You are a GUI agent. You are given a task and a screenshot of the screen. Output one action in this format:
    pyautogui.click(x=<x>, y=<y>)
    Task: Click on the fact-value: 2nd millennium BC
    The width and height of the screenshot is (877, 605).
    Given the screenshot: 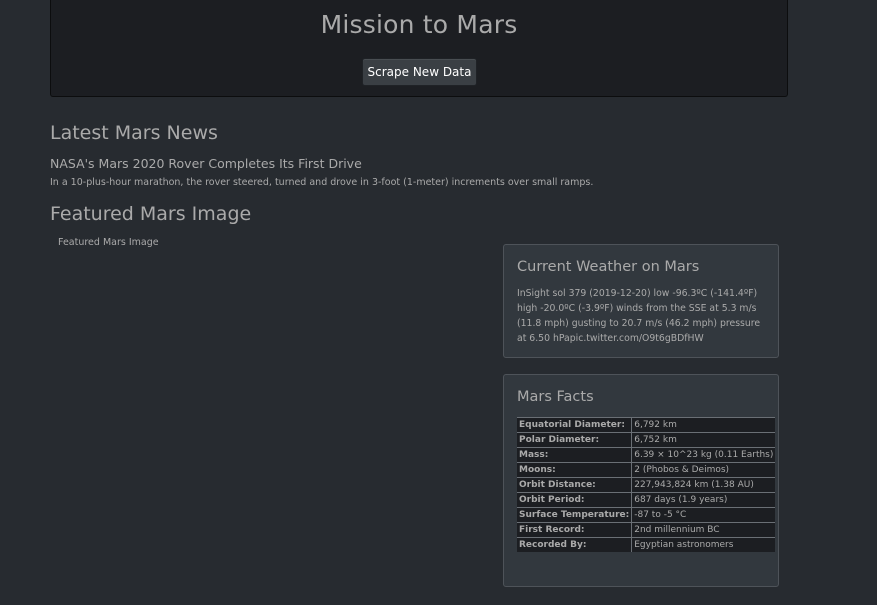 What is the action you would take?
    pyautogui.click(x=703, y=530)
    